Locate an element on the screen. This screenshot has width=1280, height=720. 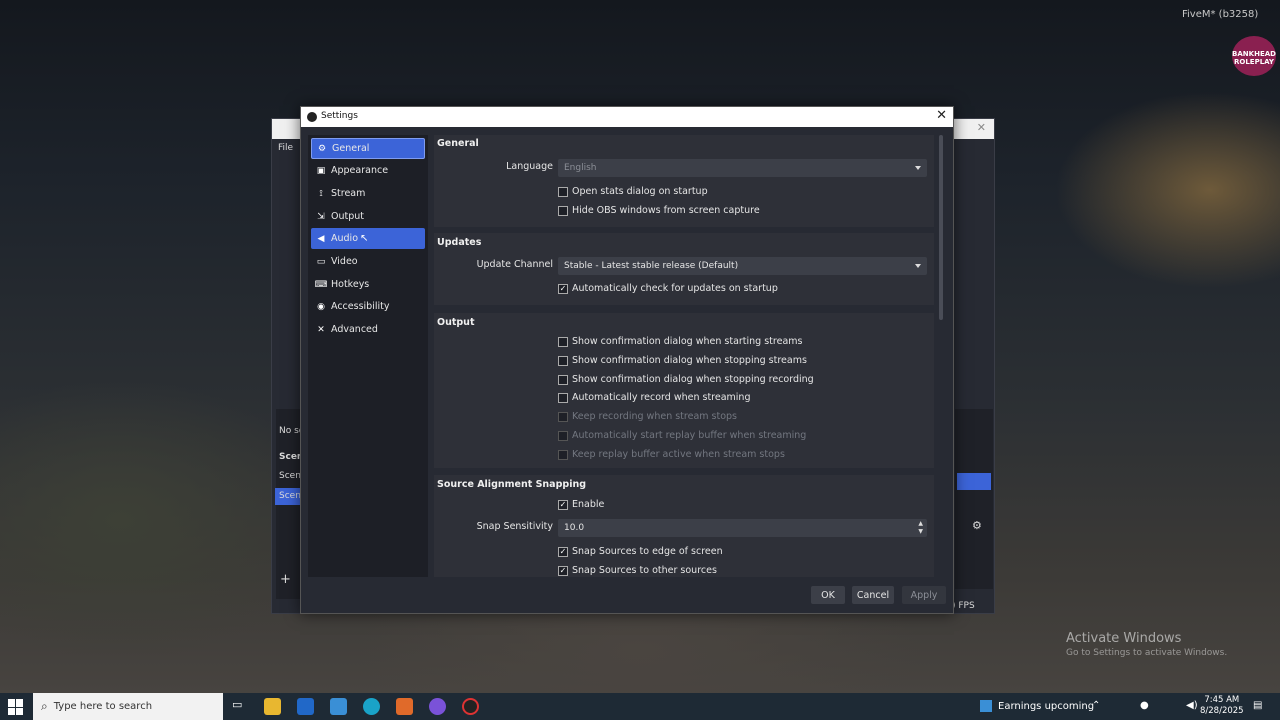
menu-file: File is located at coordinates (285, 148).